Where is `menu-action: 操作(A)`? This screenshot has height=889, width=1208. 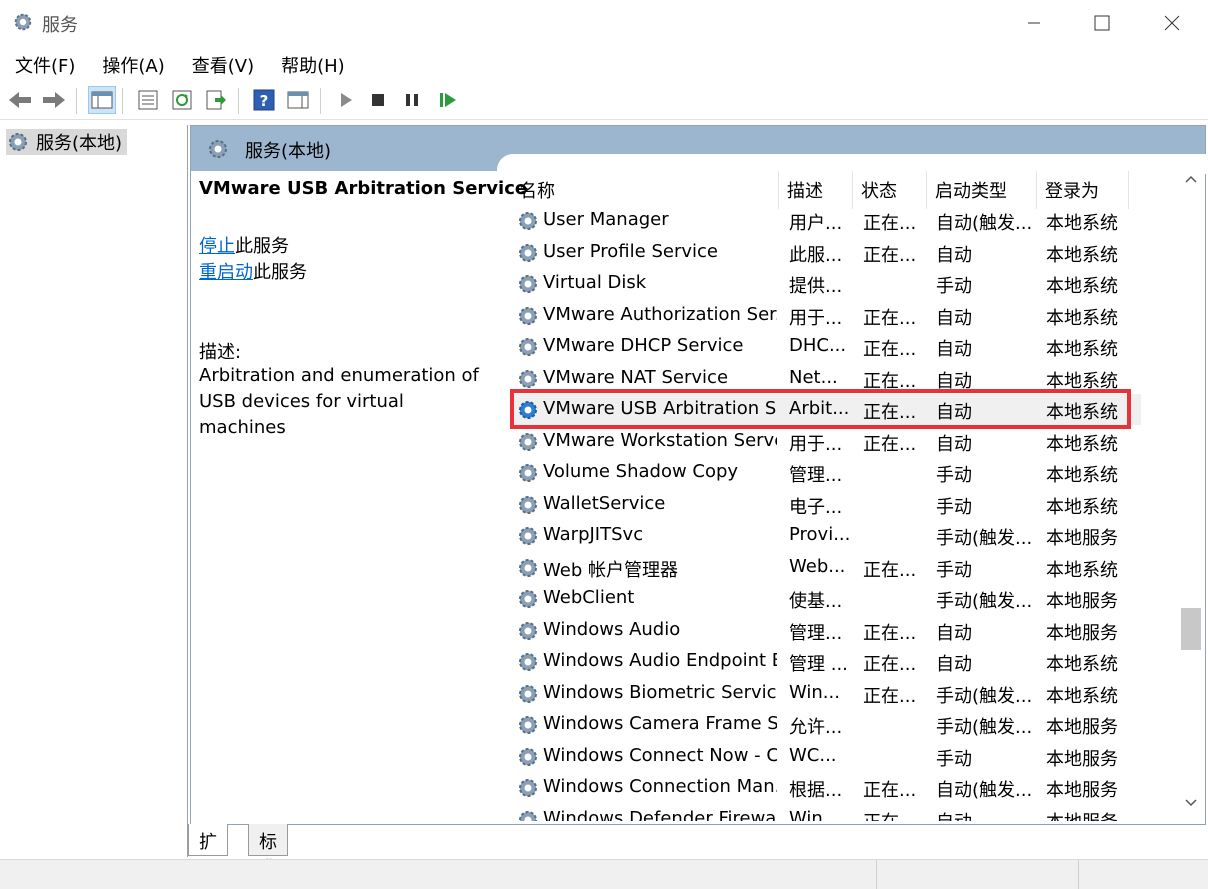
menu-action: 操作(A) is located at coordinates (131, 63).